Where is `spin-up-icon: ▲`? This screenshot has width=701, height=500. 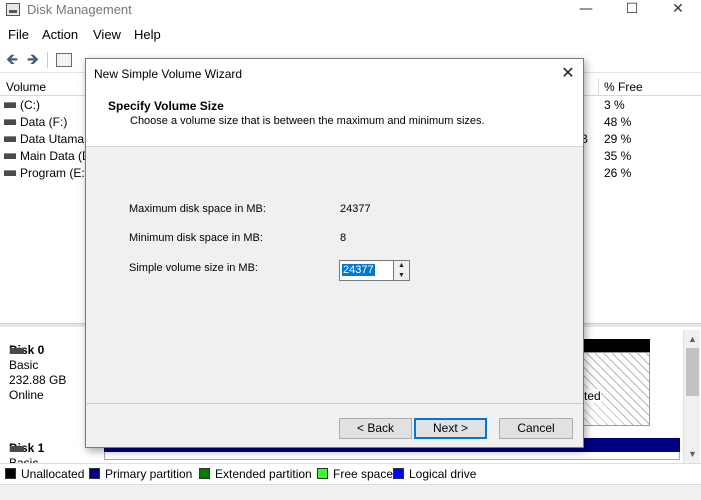
spin-up-icon: ▲ is located at coordinates (401, 266).